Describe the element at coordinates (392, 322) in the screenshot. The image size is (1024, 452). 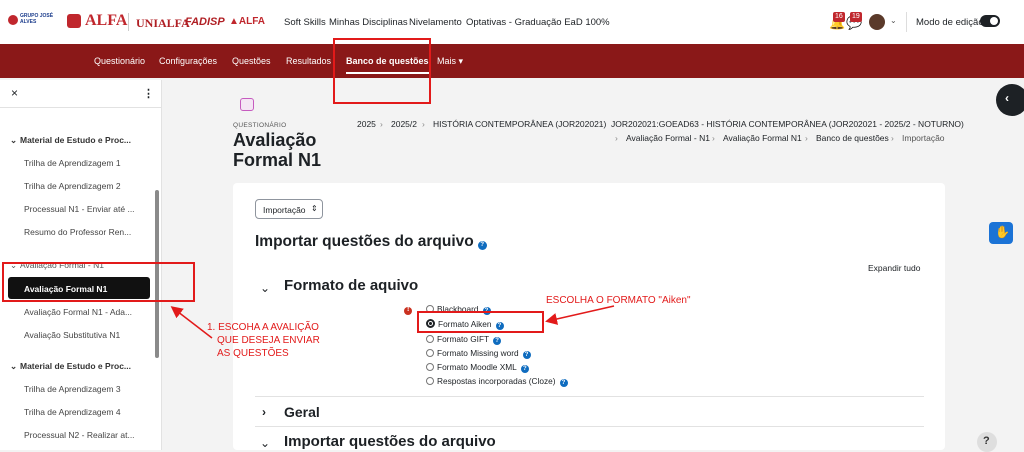
I see `annotation-arrows` at that location.